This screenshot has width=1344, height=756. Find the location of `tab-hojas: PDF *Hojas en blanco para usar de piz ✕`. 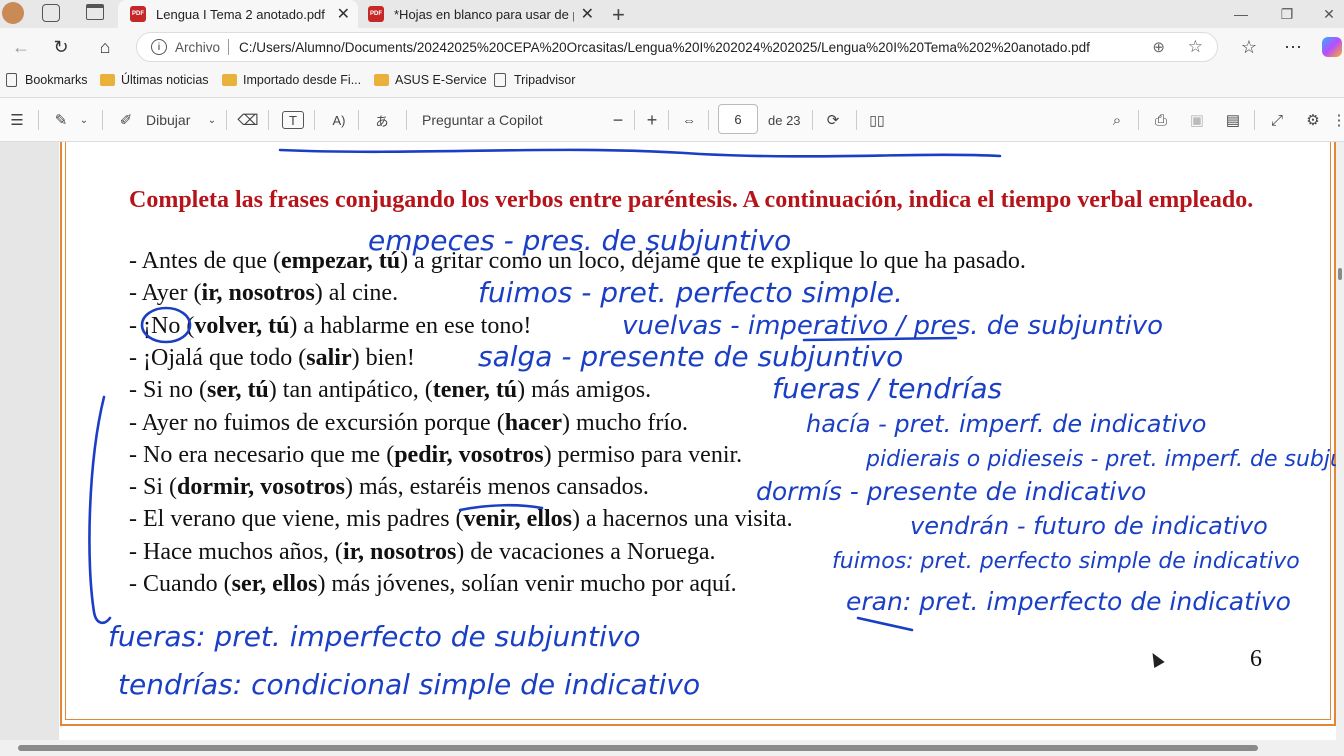

tab-hojas: PDF *Hojas en blanco para usar de piz ✕ is located at coordinates (482, 14).